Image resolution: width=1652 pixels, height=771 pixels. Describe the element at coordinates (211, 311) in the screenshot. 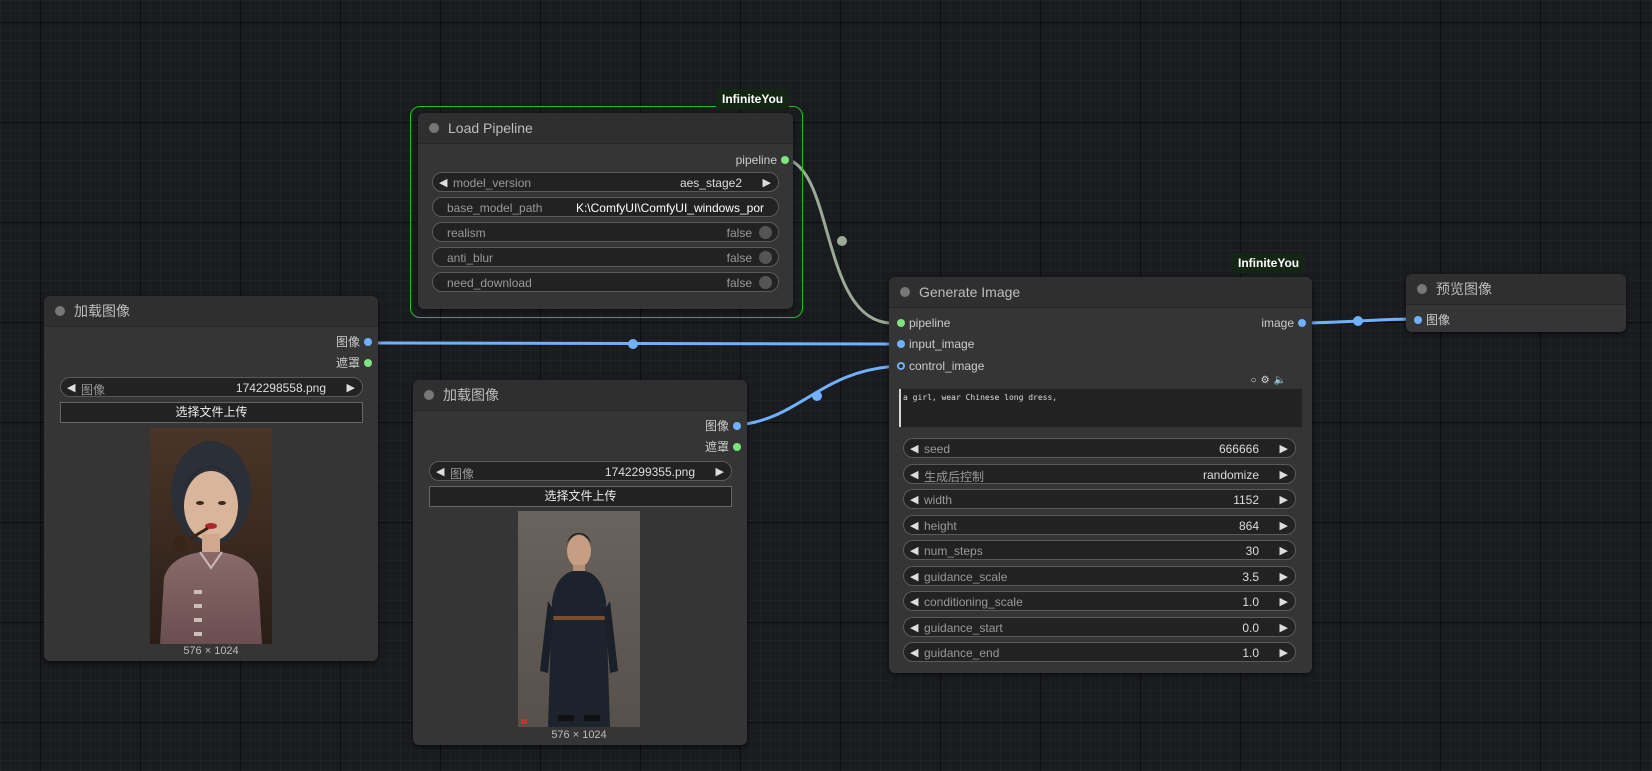

I see `load-image-1-title: 加载图像` at that location.